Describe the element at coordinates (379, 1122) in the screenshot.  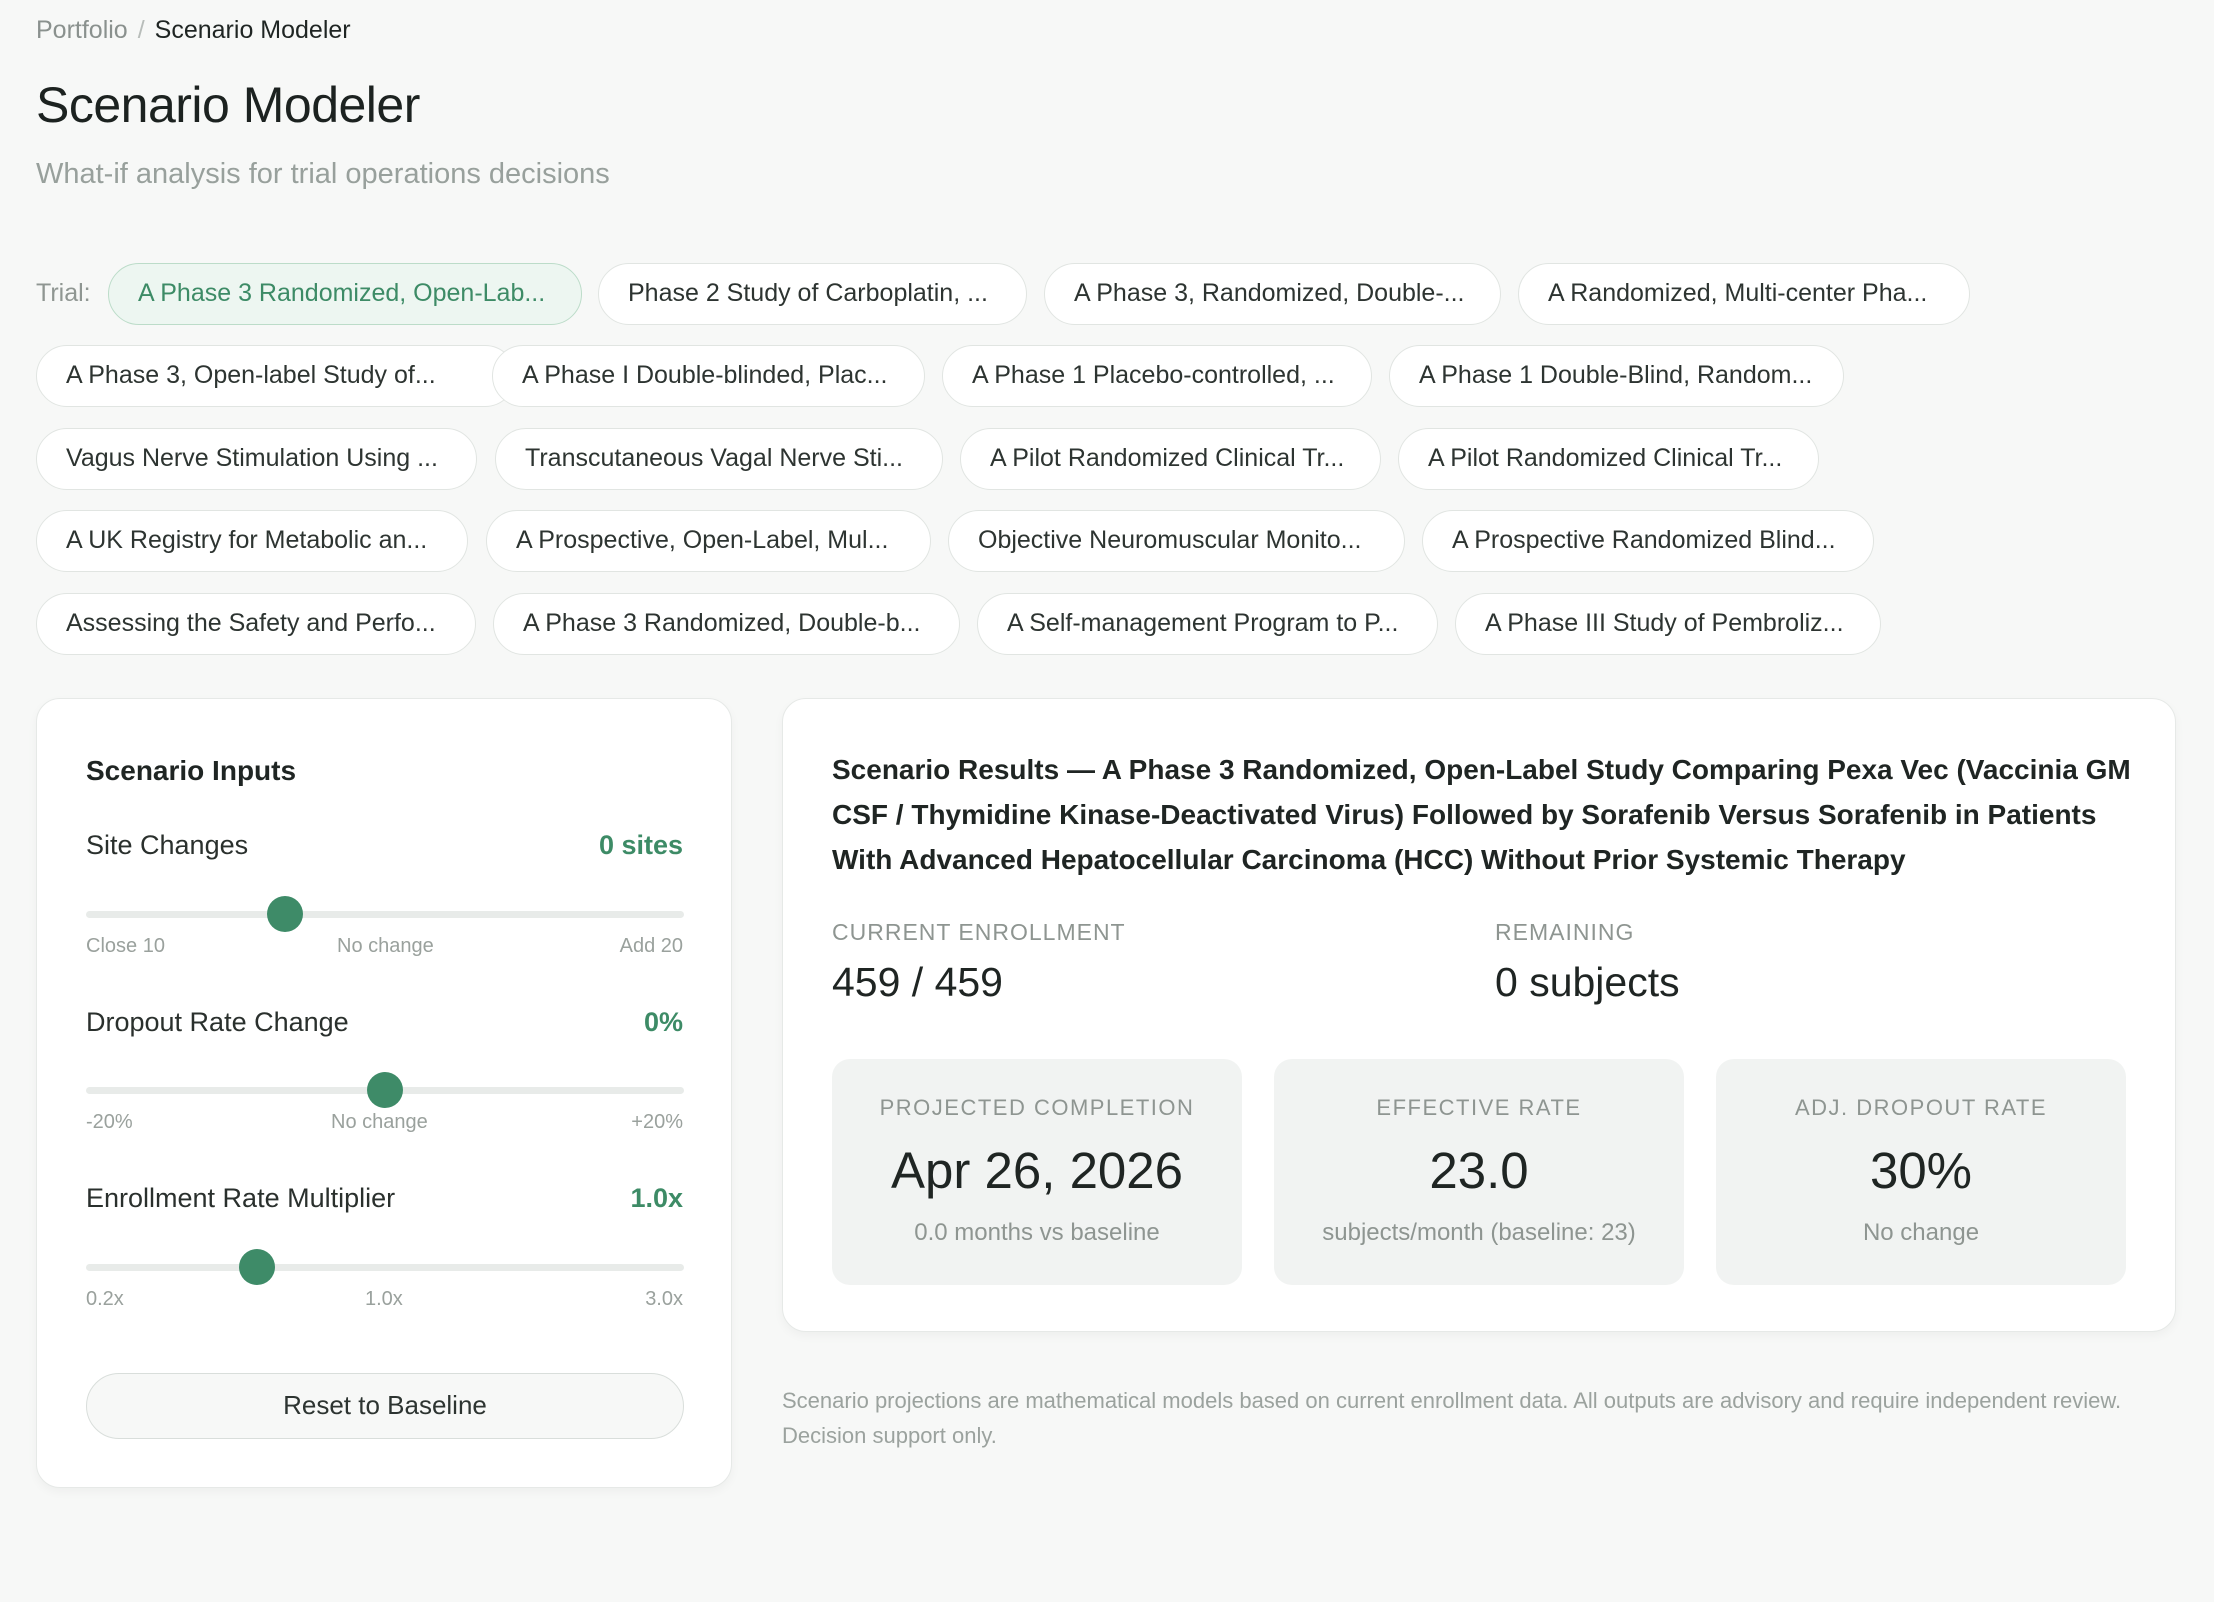
I see `dropout-rate-mid-label: No change` at that location.